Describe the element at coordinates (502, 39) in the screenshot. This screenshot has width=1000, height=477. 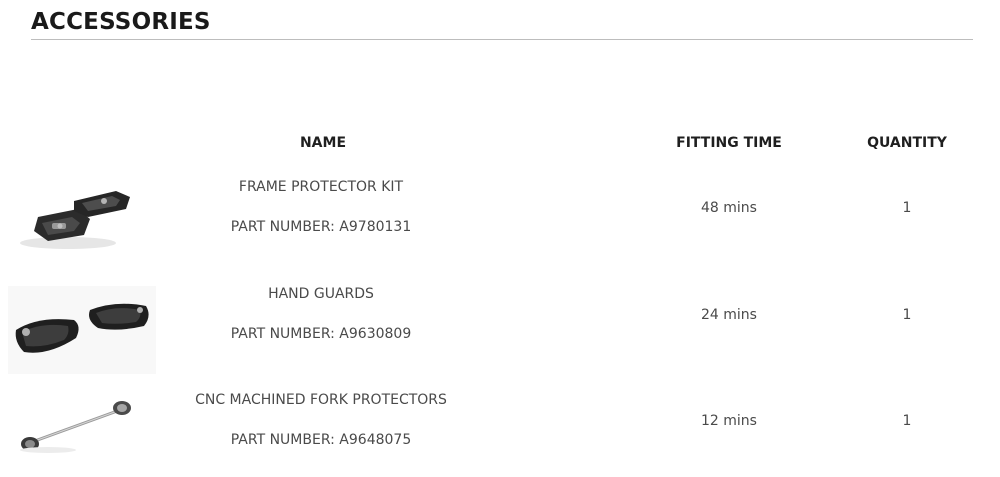
I see `heading-divider` at that location.